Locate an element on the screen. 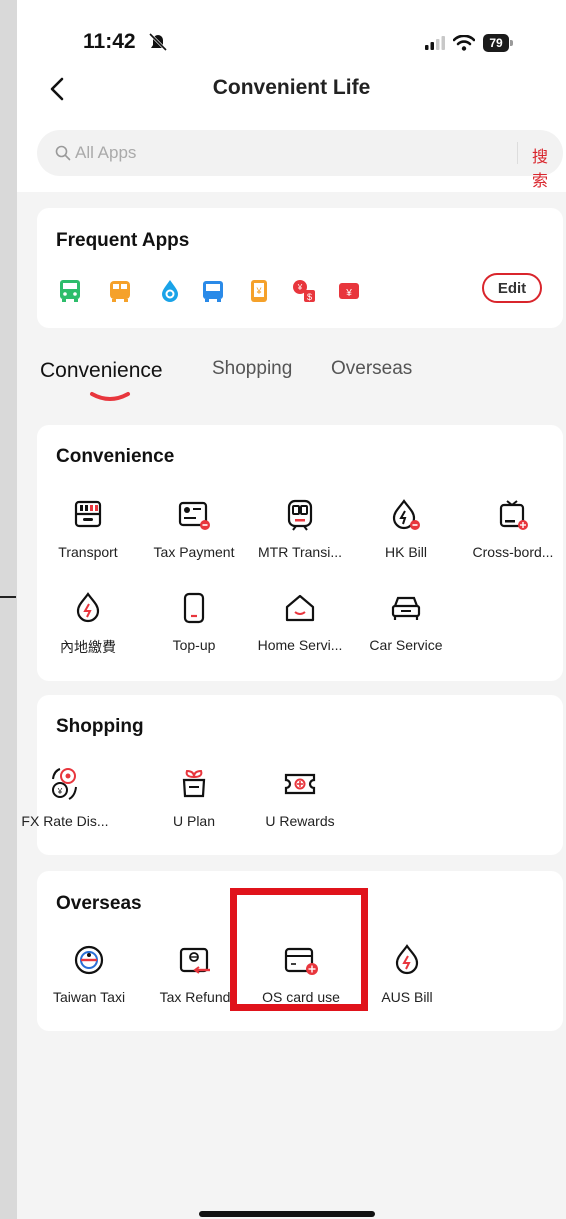 This screenshot has width=566, height=1219. mobile-topup-icon: ¥ is located at coordinates (259, 291).